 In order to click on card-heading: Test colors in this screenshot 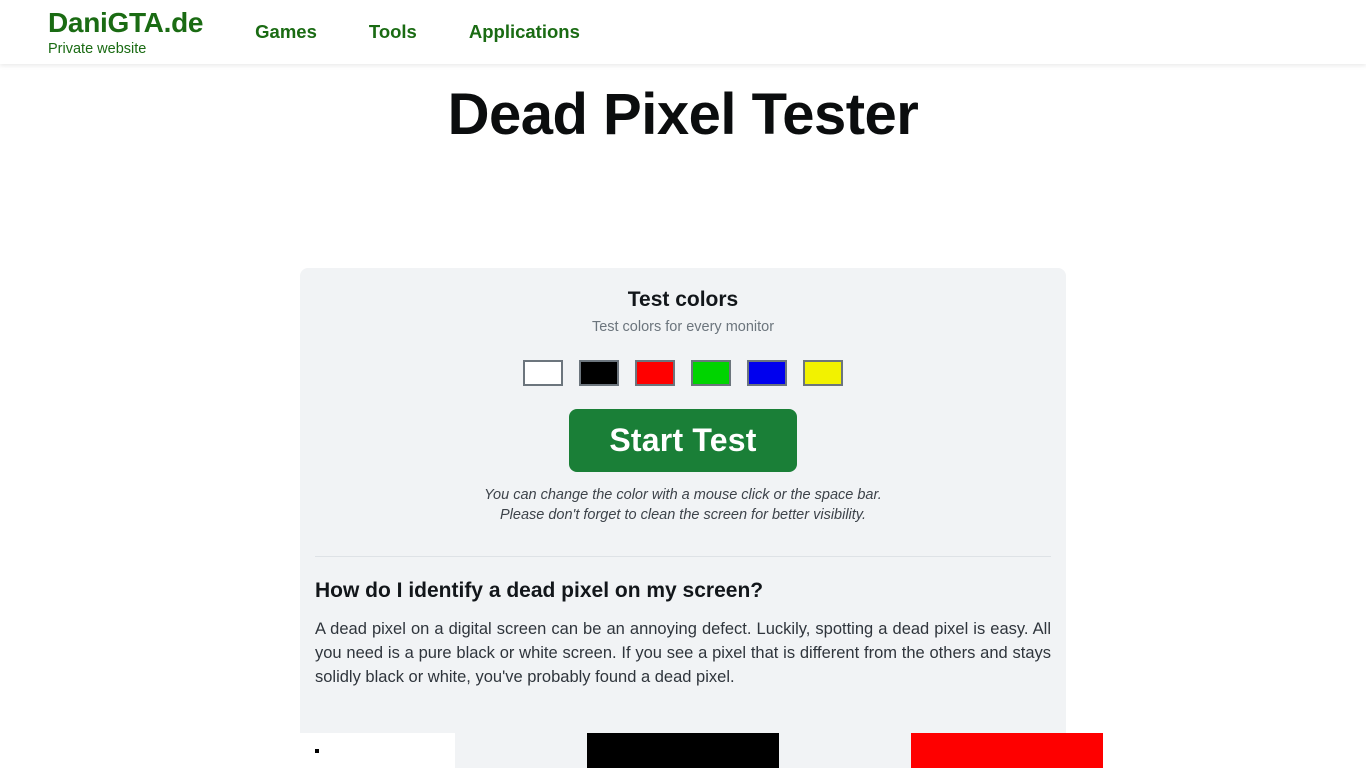, I will do `click(683, 299)`.